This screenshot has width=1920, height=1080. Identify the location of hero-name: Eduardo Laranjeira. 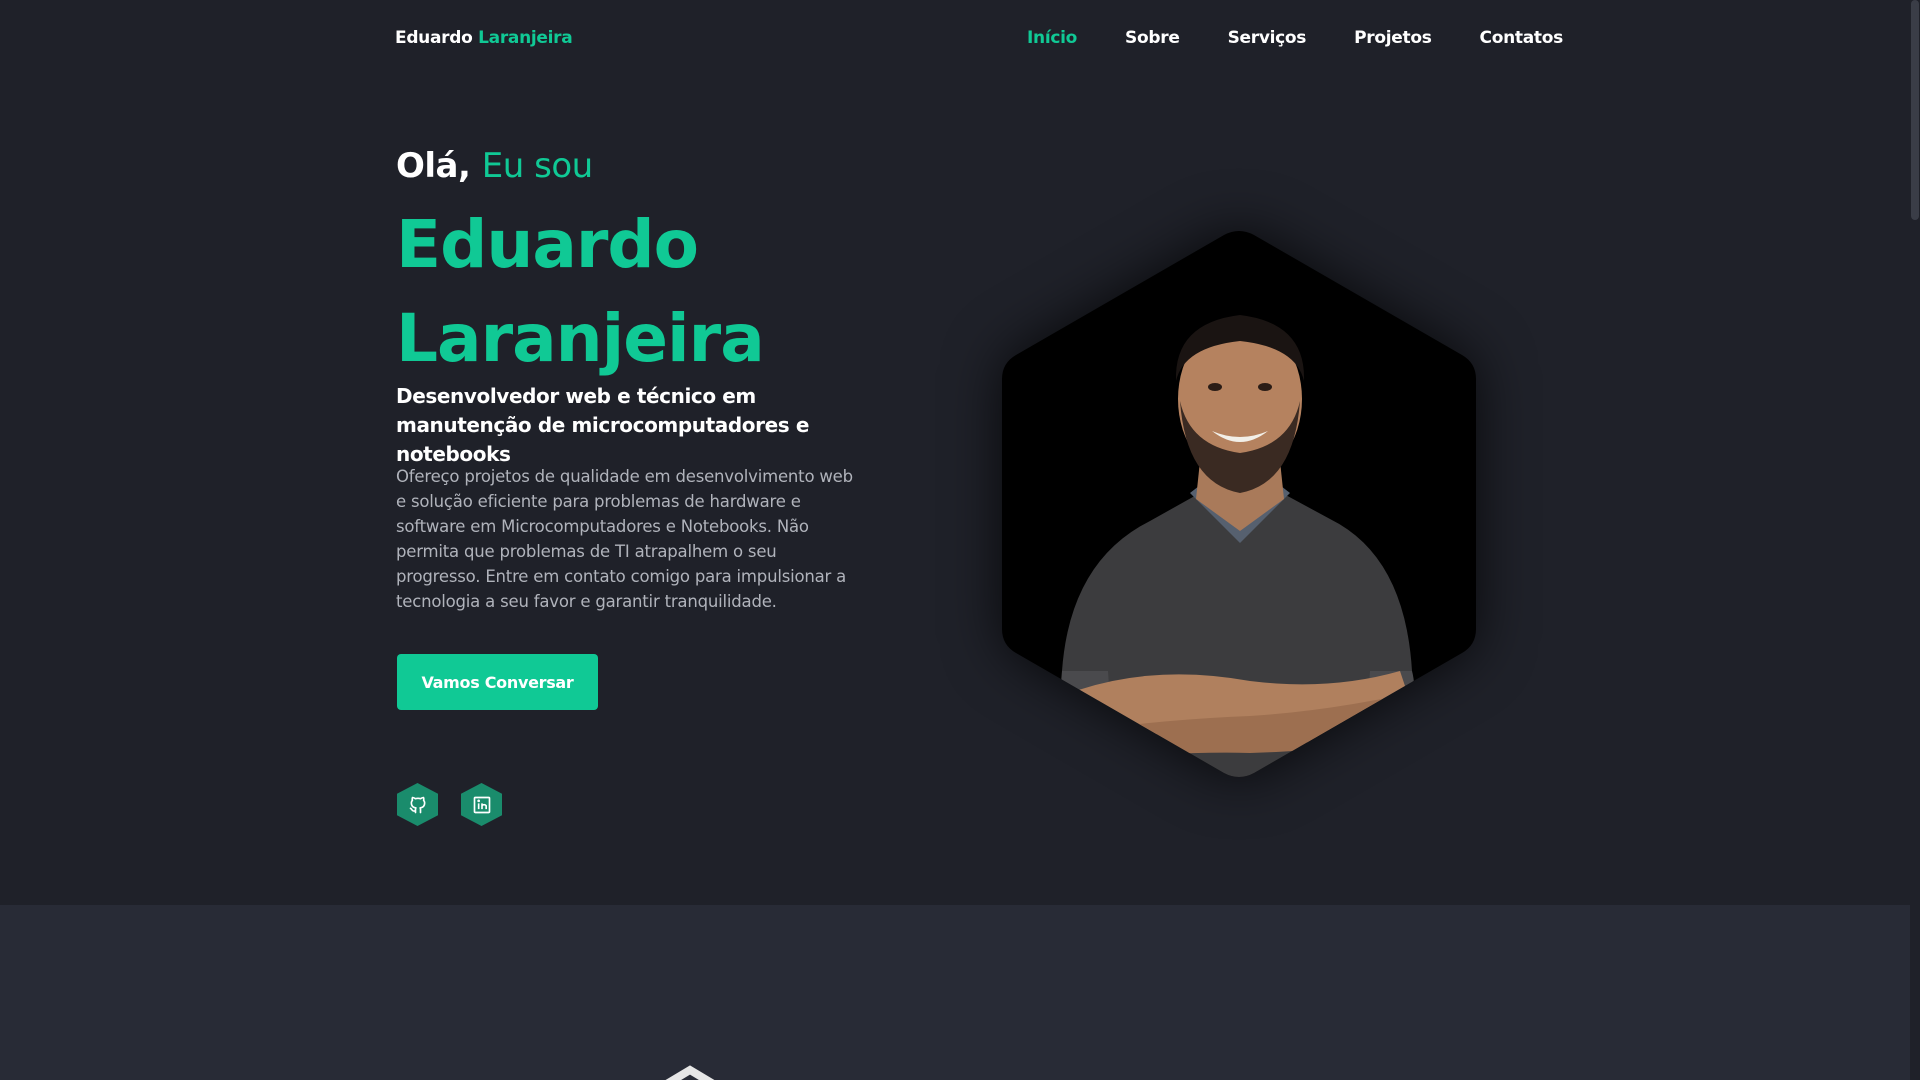
(580, 292).